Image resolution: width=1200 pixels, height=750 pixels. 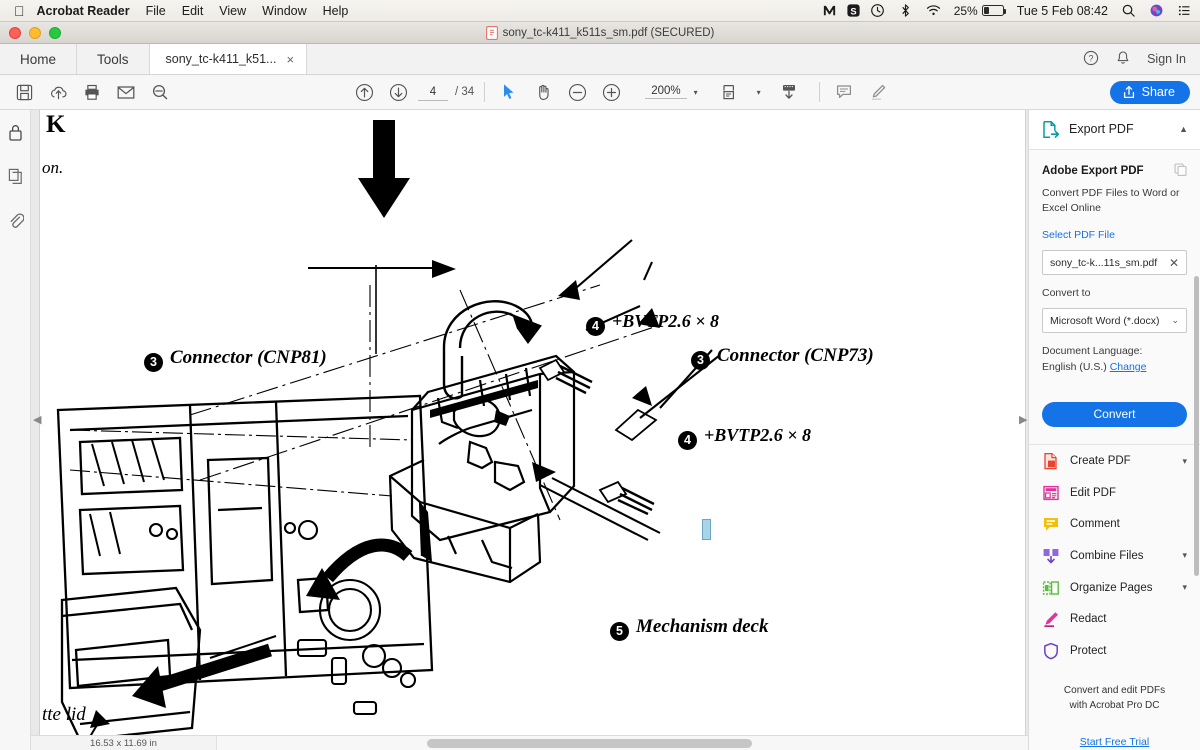 What do you see at coordinates (877, 10) in the screenshot?
I see `clock-history-icon` at bounding box center [877, 10].